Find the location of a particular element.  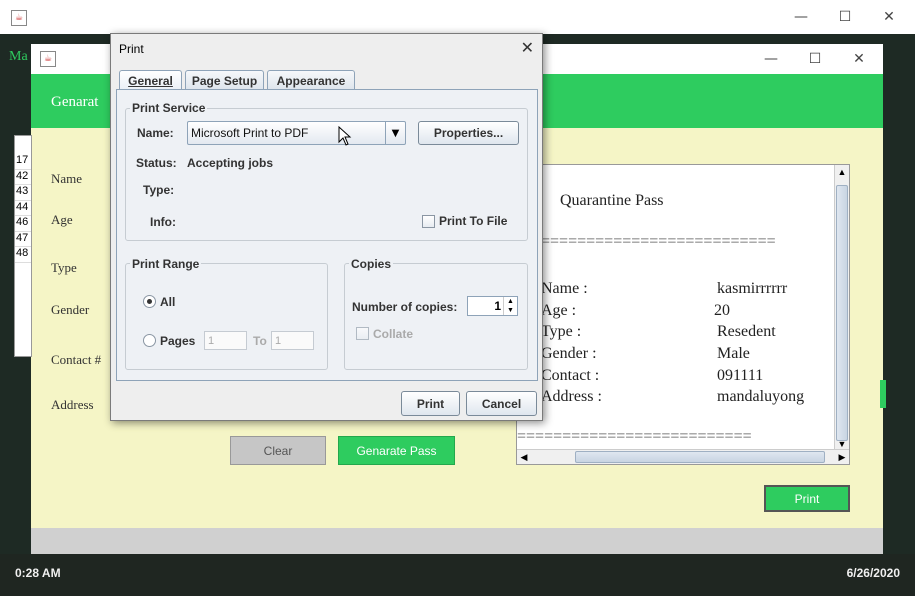

collate-label: Collate is located at coordinates (393, 334).